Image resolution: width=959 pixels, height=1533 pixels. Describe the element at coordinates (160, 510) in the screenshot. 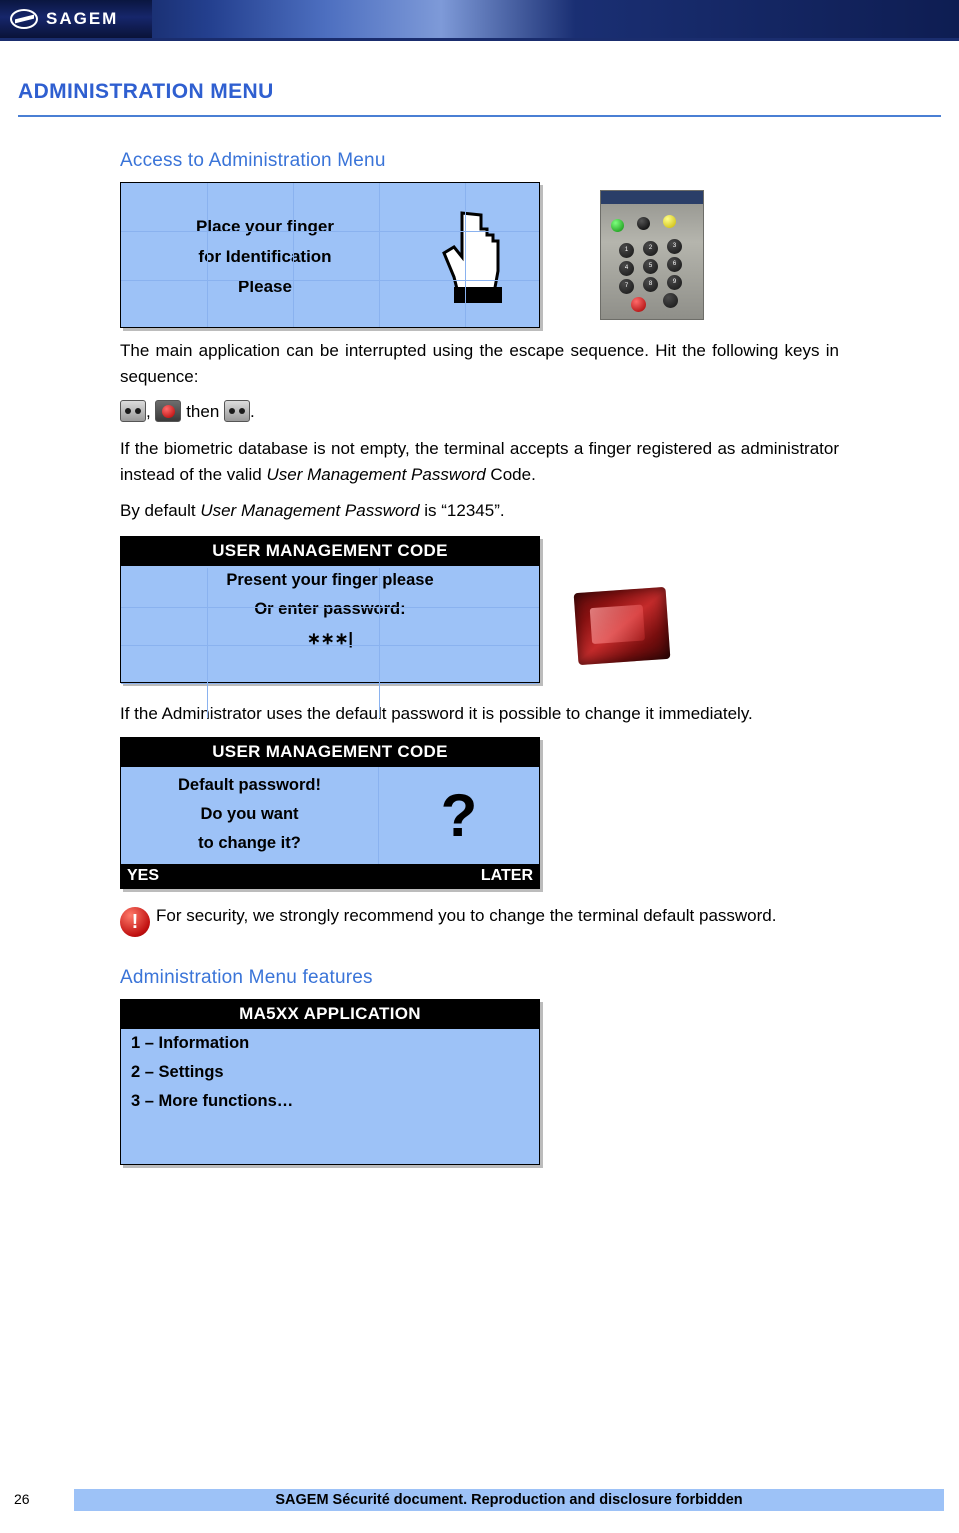

I see `paragraph-default-a: By default` at that location.